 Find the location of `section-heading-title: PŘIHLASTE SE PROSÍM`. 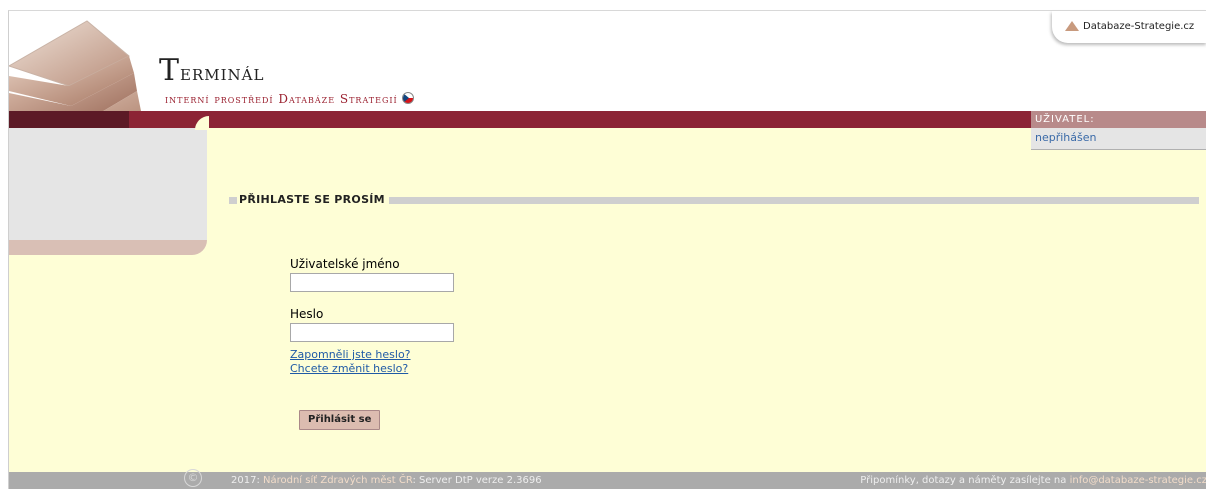

section-heading-title: PŘIHLASTE SE PROSÍM is located at coordinates (313, 199).